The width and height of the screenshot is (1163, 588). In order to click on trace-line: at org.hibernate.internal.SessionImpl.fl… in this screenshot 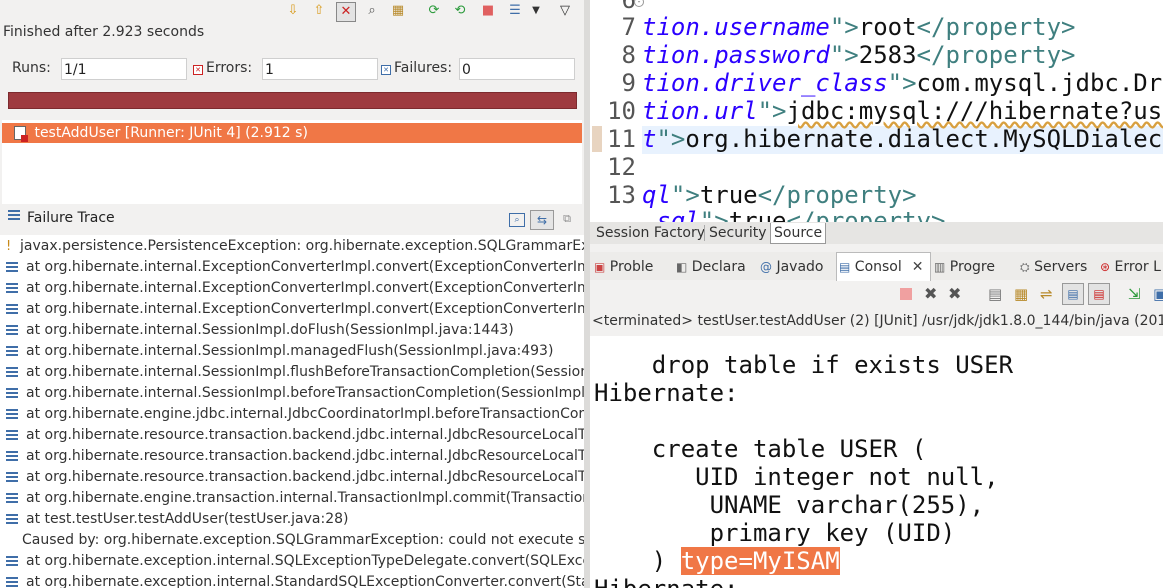, I will do `click(292, 372)`.